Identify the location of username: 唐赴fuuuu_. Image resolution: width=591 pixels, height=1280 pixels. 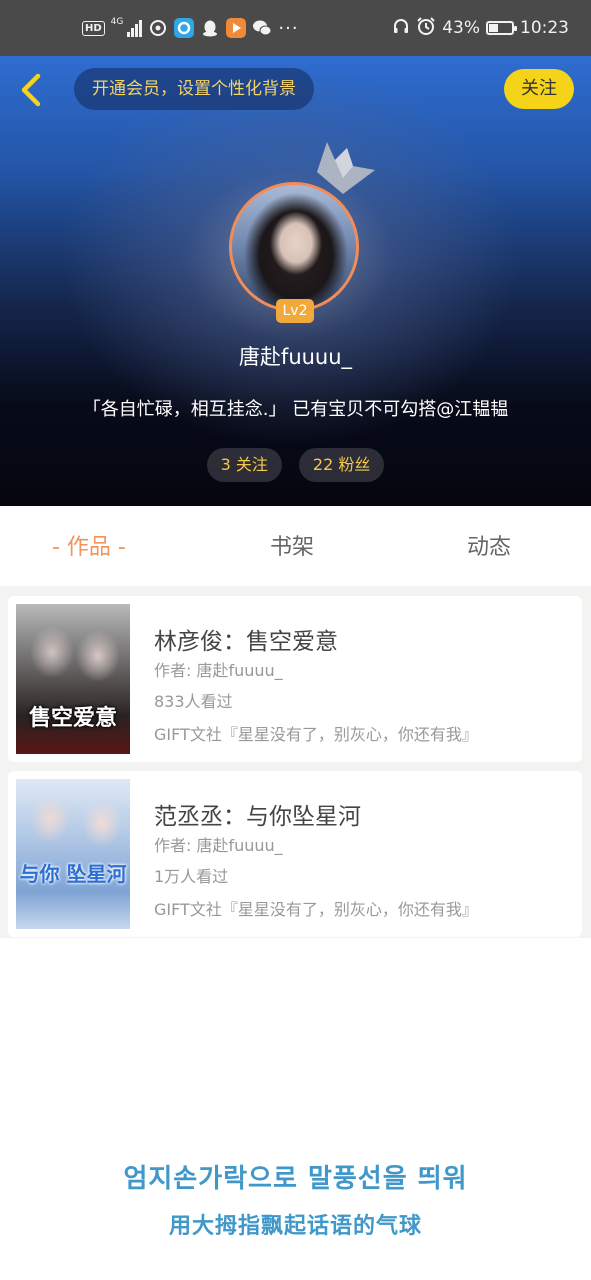
(295, 357).